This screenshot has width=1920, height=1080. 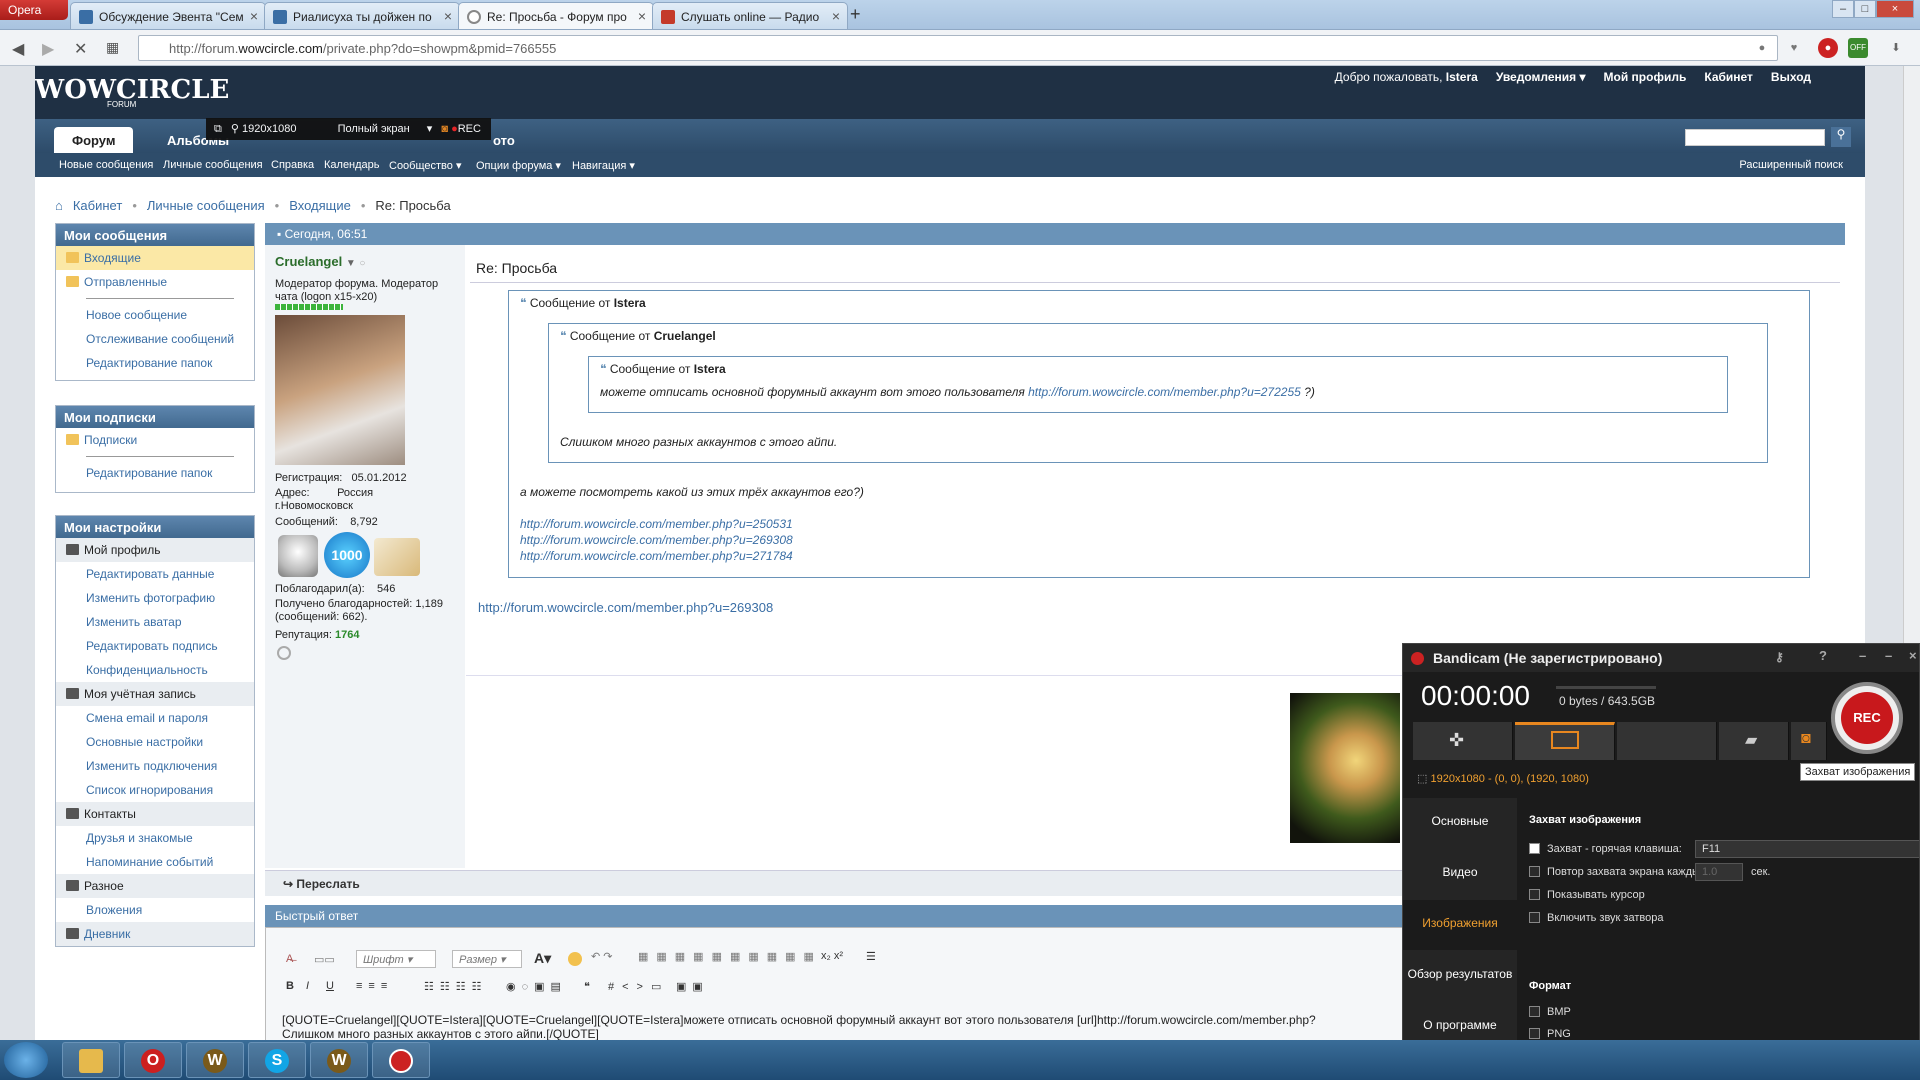 What do you see at coordinates (1809, 741) in the screenshot?
I see `screenshot-button: ◙` at bounding box center [1809, 741].